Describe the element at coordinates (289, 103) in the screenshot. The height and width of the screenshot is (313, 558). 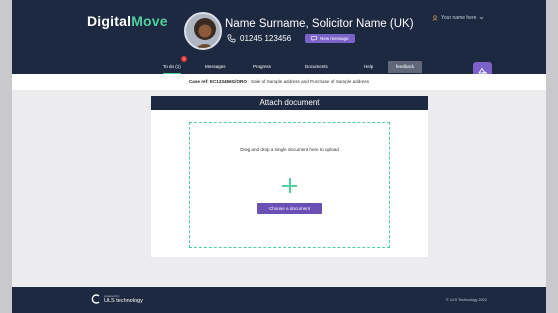
I see `card-title: Attach document` at that location.